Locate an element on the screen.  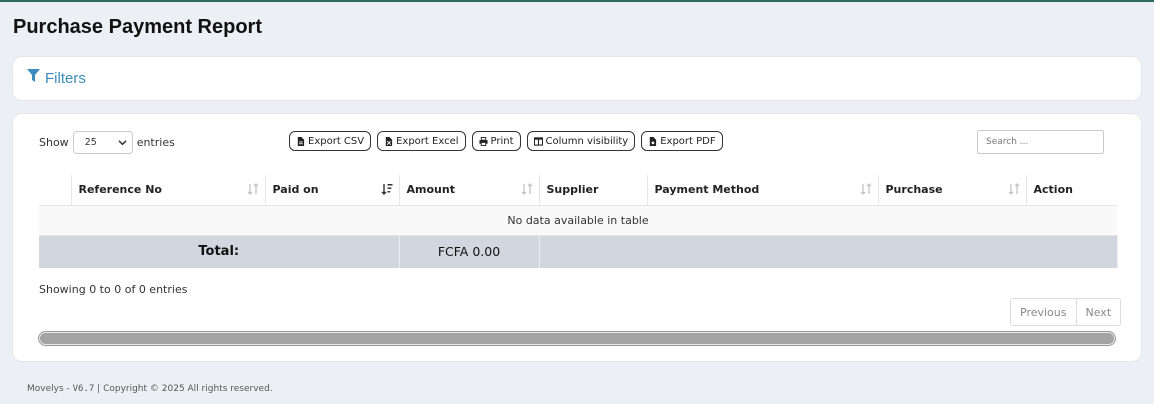
scrollbar-thumb is located at coordinates (577, 338).